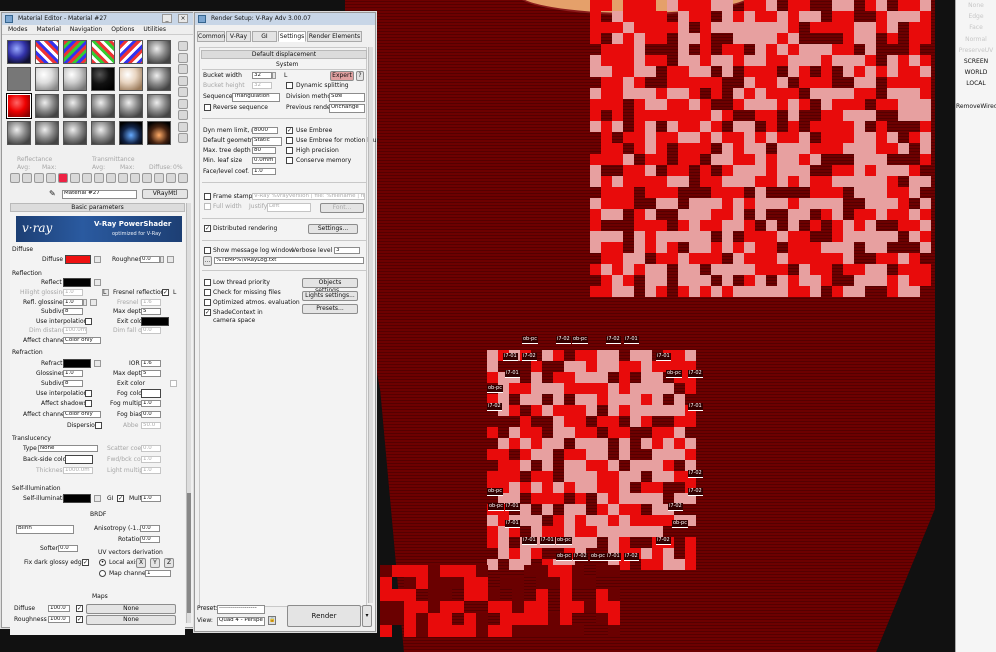  What do you see at coordinates (289, 207) in the screenshot?
I see `justify-select: Left` at bounding box center [289, 207].